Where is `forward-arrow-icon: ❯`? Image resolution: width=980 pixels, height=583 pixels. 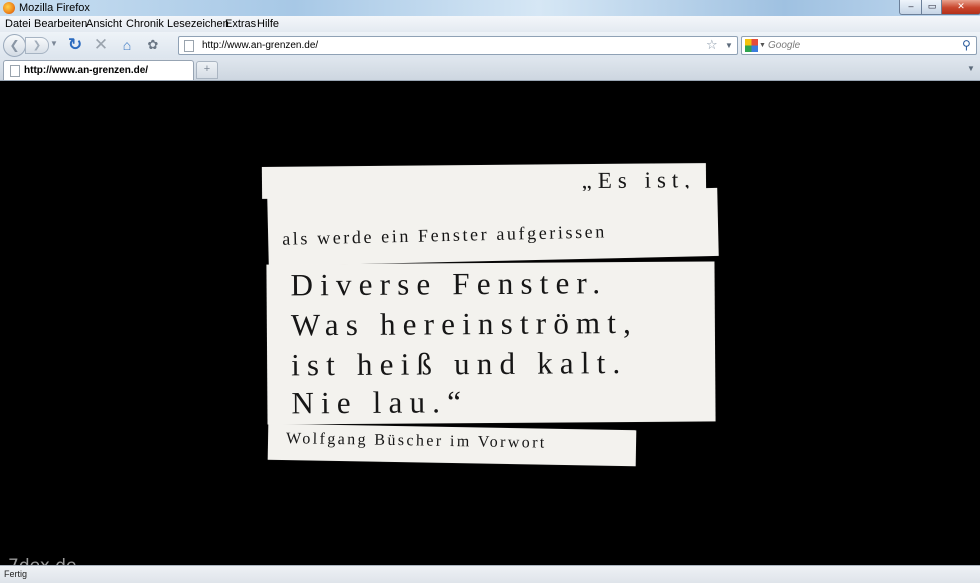
forward-arrow-icon: ❯ is located at coordinates (37, 45).